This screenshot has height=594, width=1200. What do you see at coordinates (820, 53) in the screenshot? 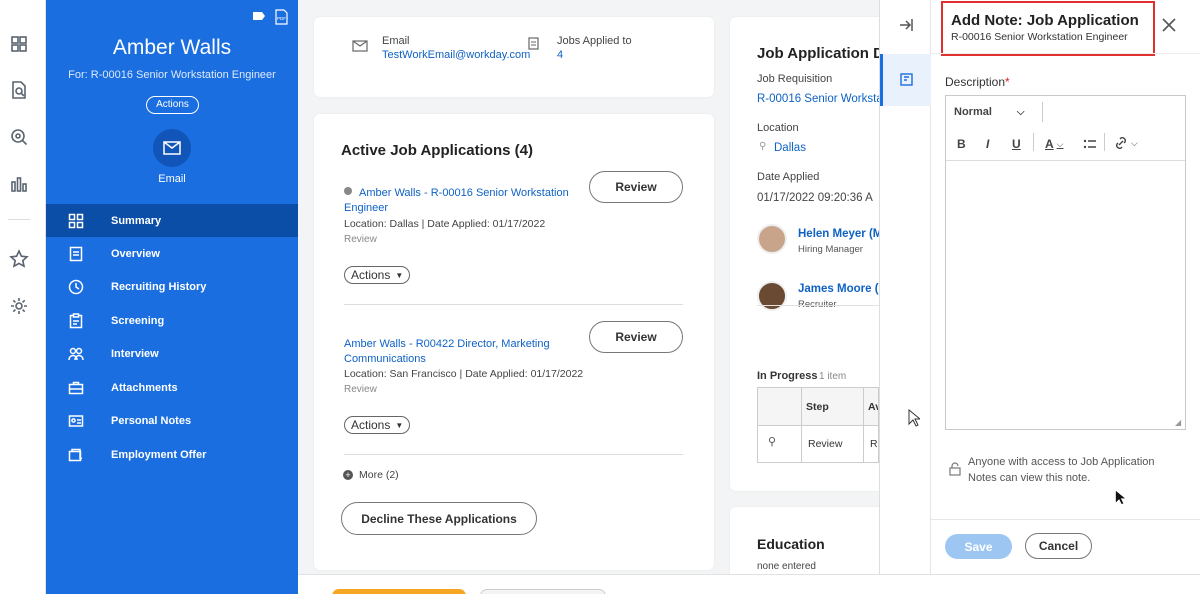
I see `job-details-title: Job Application D` at bounding box center [820, 53].